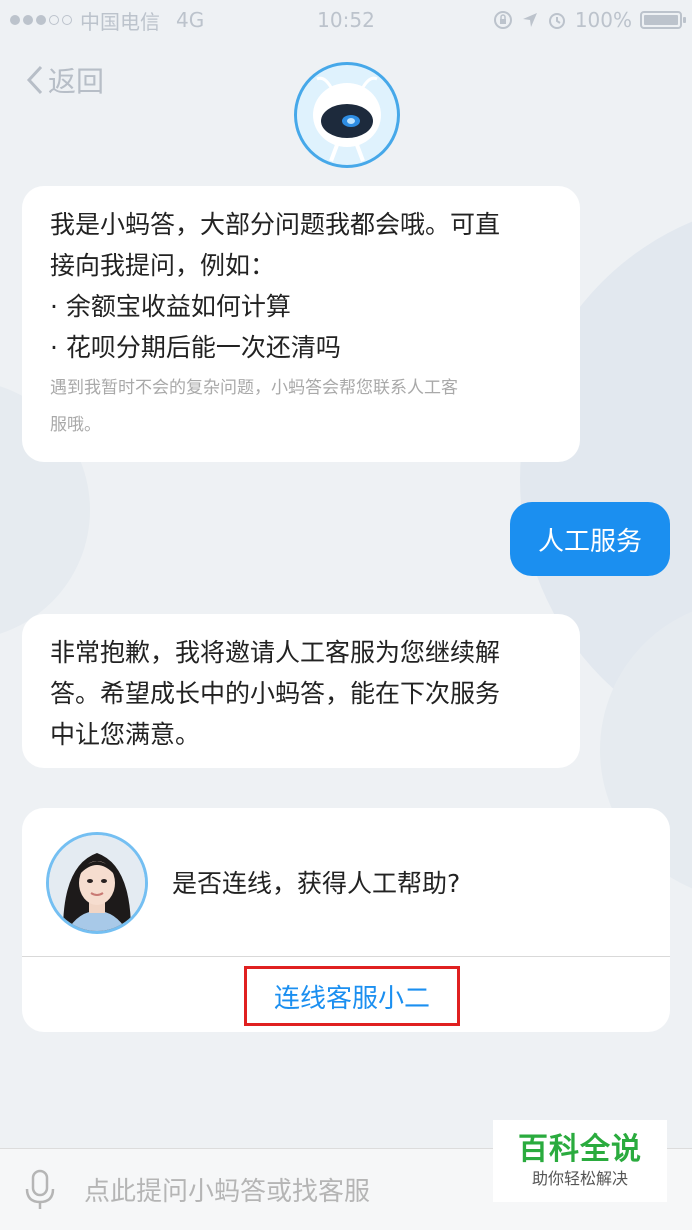 Image resolution: width=692 pixels, height=1230 pixels. What do you see at coordinates (603, 20) in the screenshot?
I see `battery-percentage: 100%` at bounding box center [603, 20].